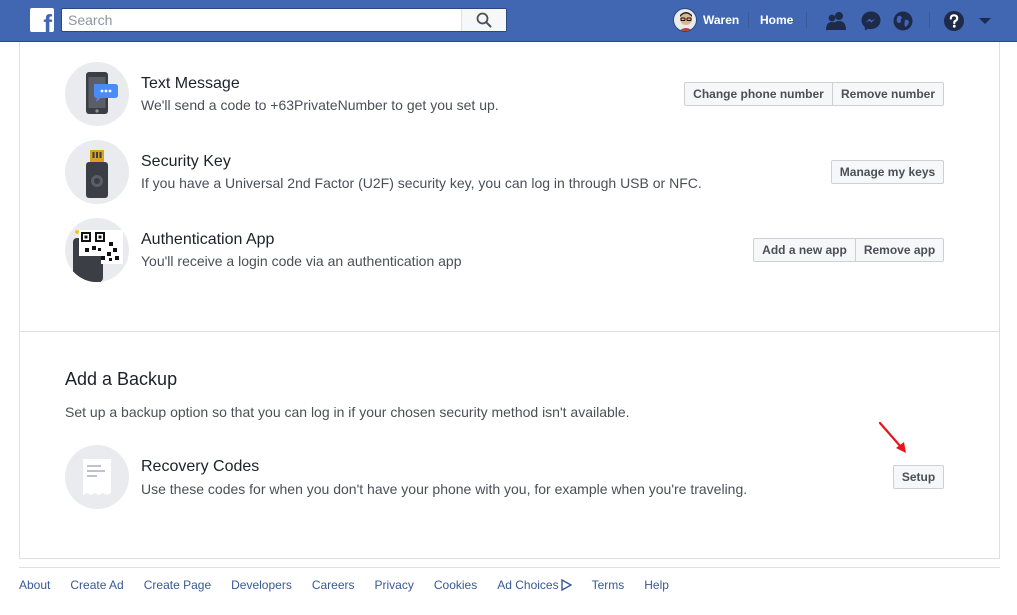  I want to click on search-button, so click(483, 20).